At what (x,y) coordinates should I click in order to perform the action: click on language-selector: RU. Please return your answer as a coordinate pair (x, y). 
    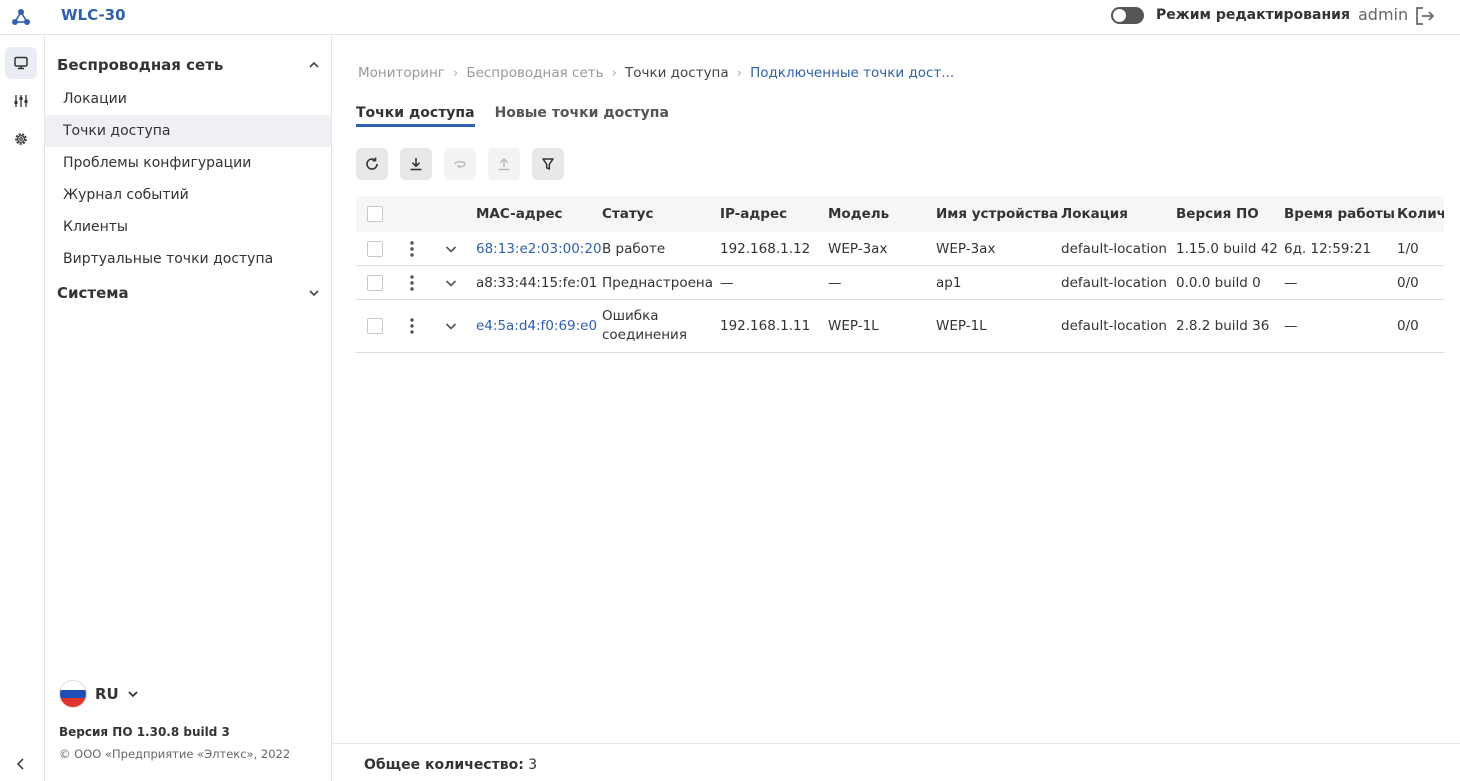
    Looking at the image, I should click on (99, 694).